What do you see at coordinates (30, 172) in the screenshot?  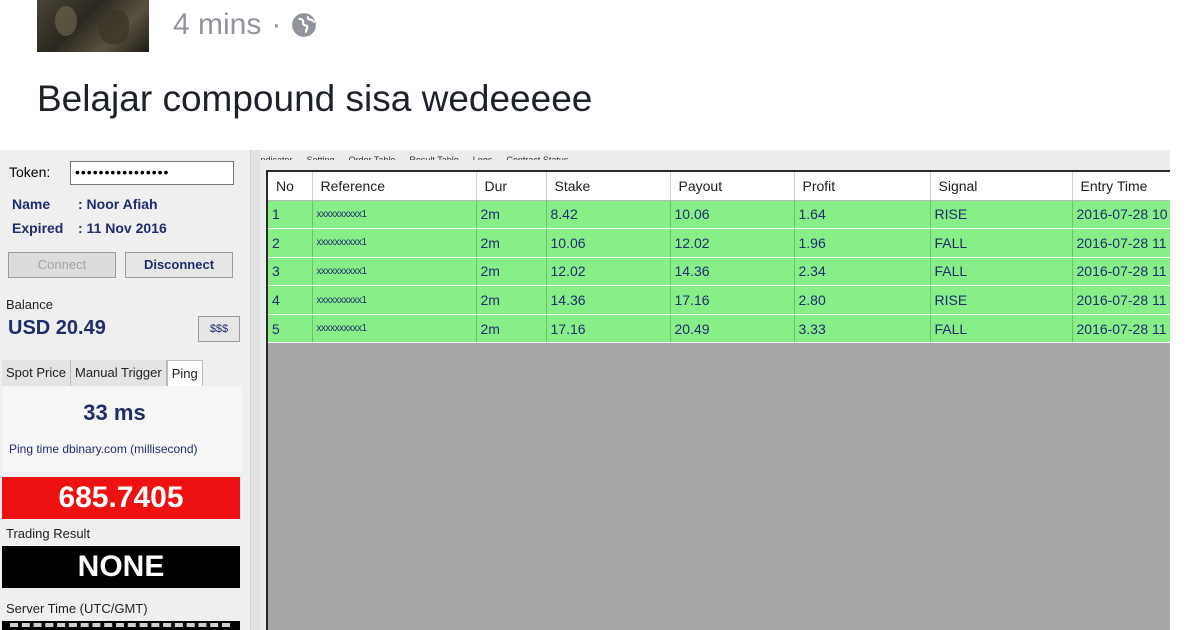 I see `token-label: Token:` at bounding box center [30, 172].